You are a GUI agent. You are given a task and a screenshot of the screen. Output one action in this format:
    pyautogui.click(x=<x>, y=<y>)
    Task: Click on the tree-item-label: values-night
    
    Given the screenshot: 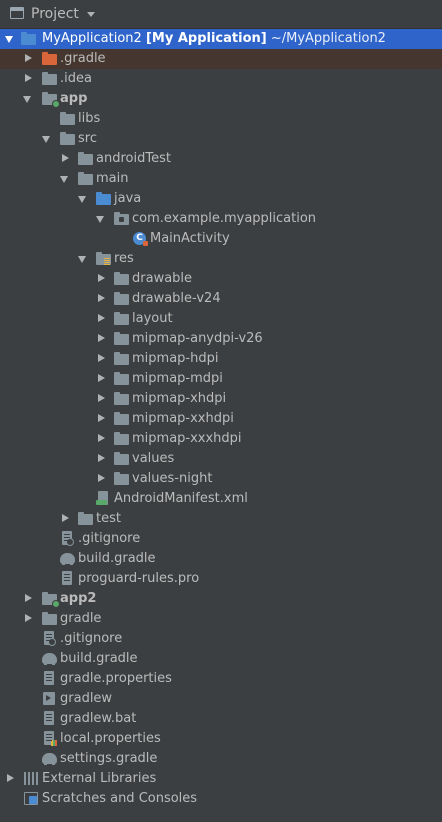 What is the action you would take?
    pyautogui.click(x=172, y=478)
    